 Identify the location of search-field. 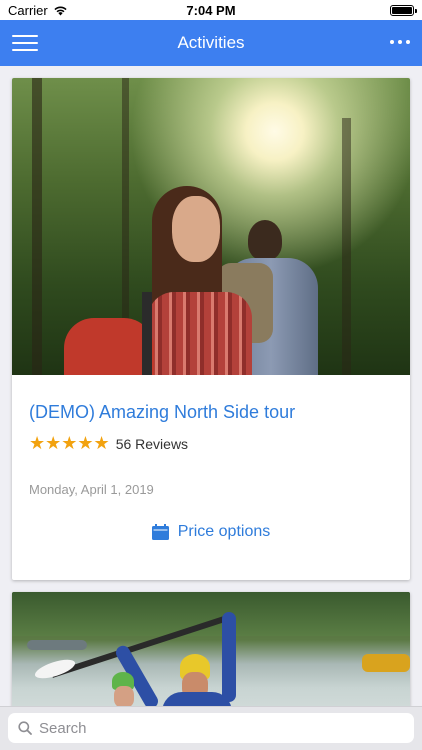
(211, 728).